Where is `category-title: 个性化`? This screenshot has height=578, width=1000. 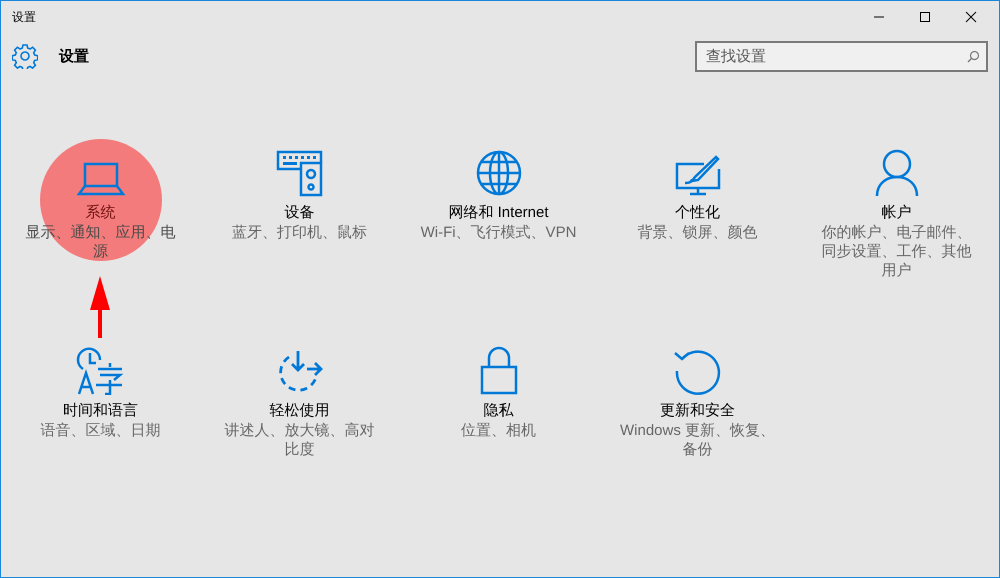
category-title: 个性化 is located at coordinates (697, 213).